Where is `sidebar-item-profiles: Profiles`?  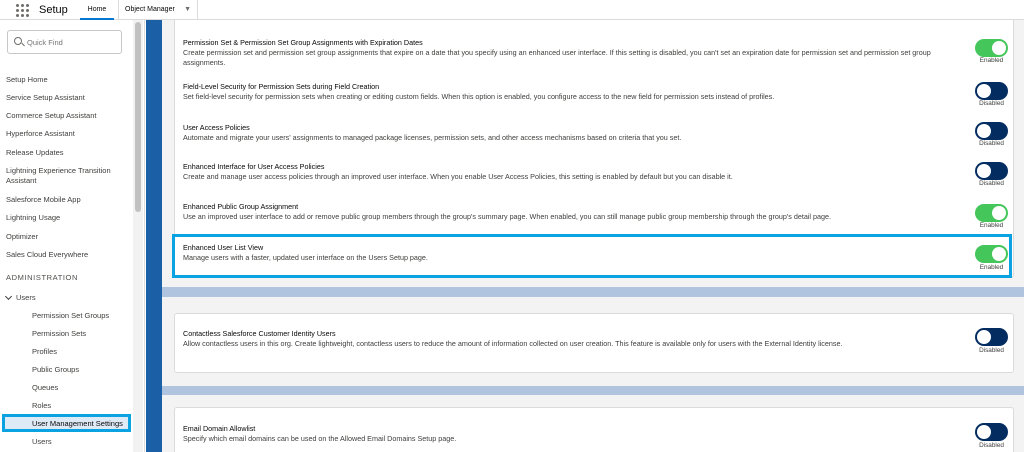 sidebar-item-profiles: Profiles is located at coordinates (44, 351).